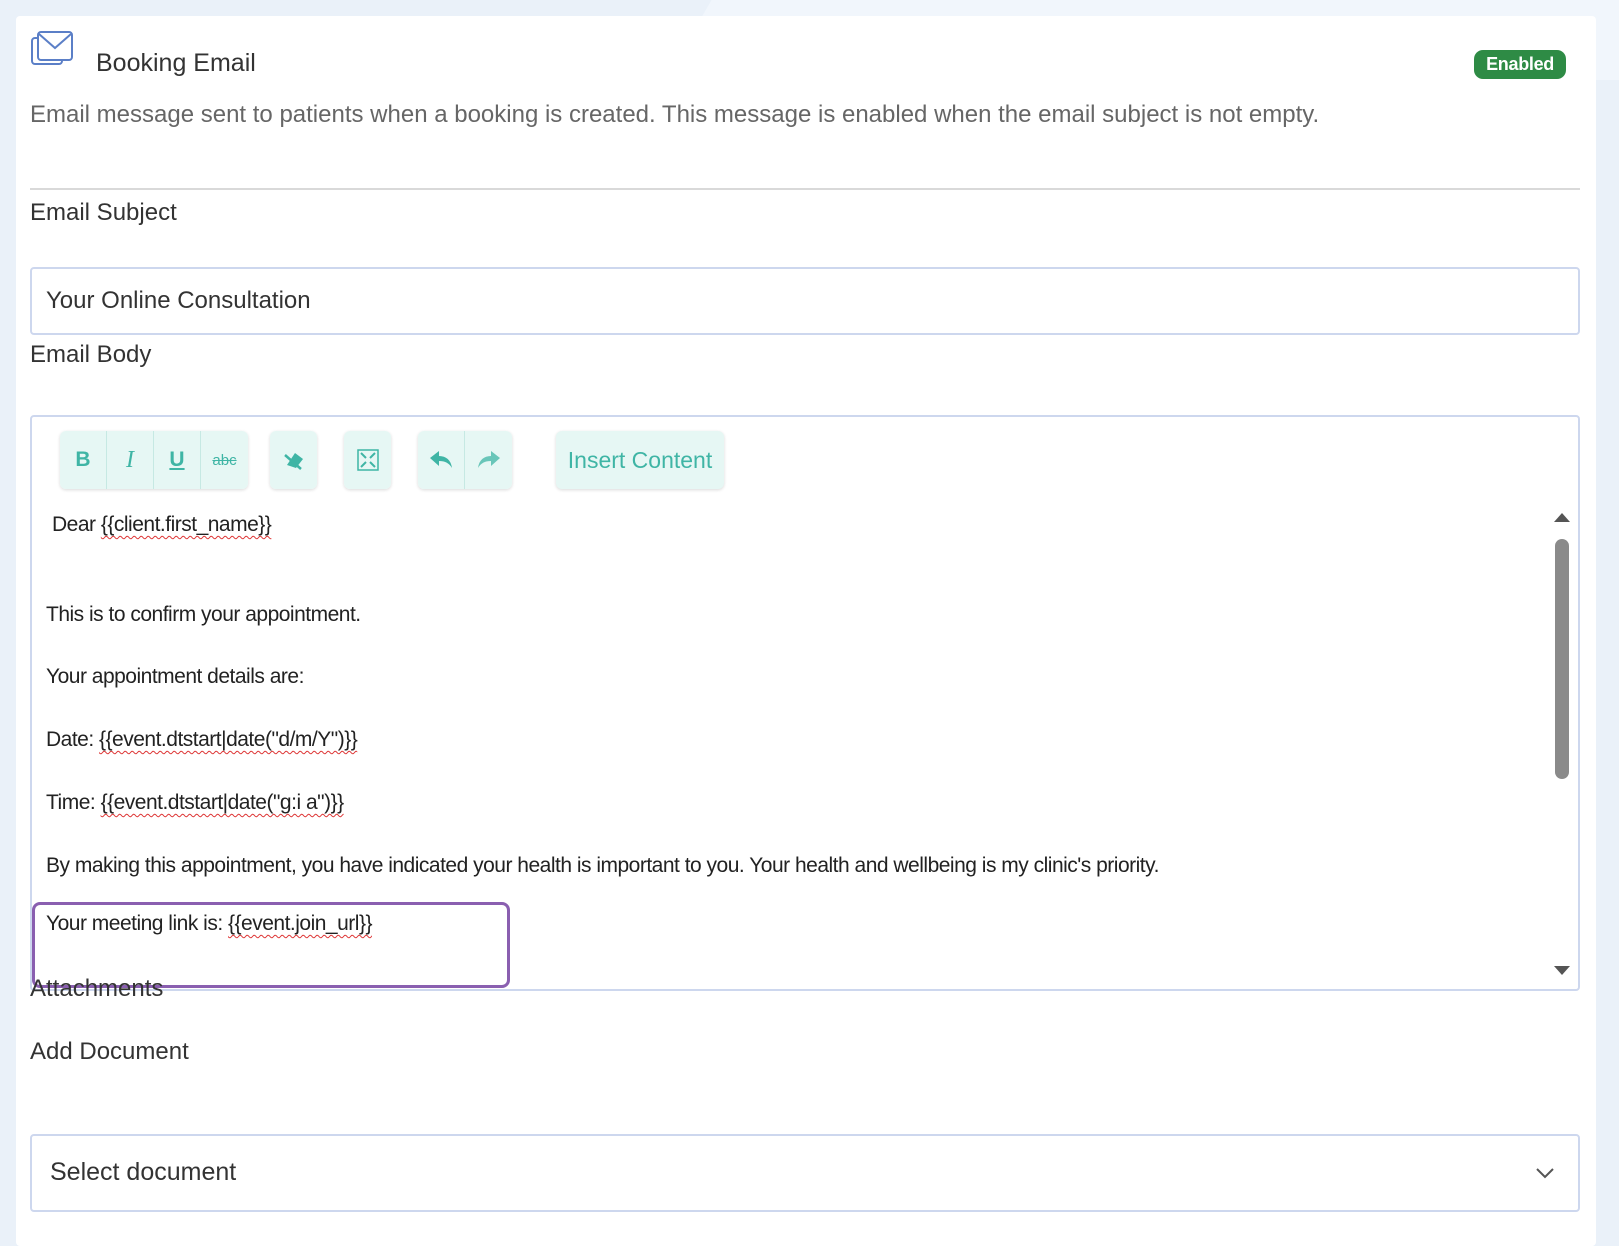 The image size is (1619, 1246). I want to click on undo-button, so click(441, 460).